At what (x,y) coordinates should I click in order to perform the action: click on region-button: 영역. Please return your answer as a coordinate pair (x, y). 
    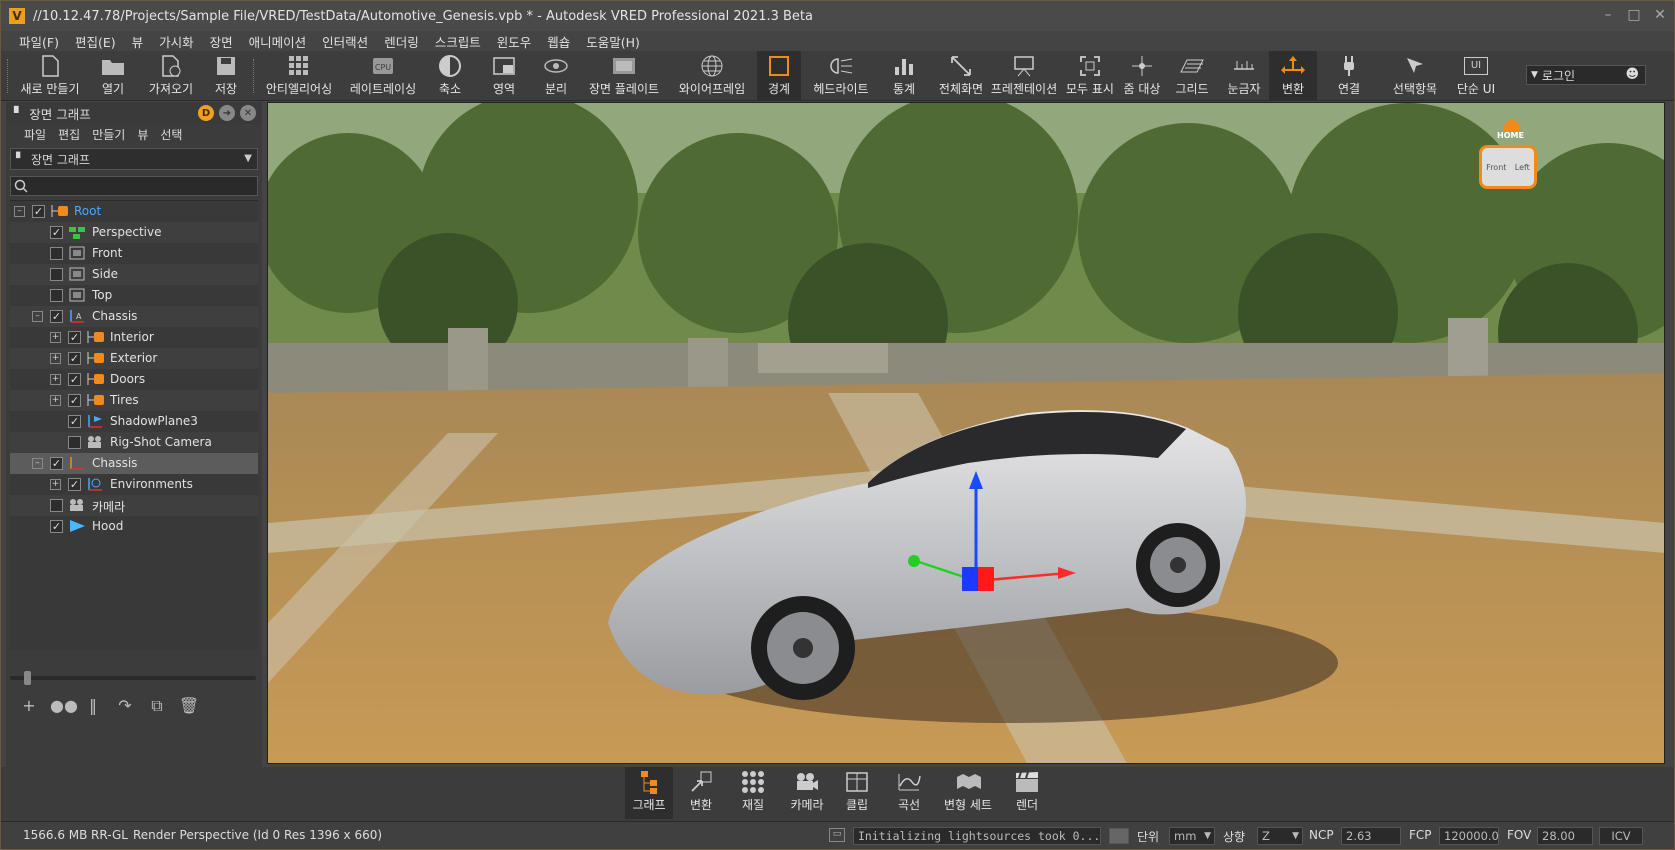
    Looking at the image, I should click on (504, 76).